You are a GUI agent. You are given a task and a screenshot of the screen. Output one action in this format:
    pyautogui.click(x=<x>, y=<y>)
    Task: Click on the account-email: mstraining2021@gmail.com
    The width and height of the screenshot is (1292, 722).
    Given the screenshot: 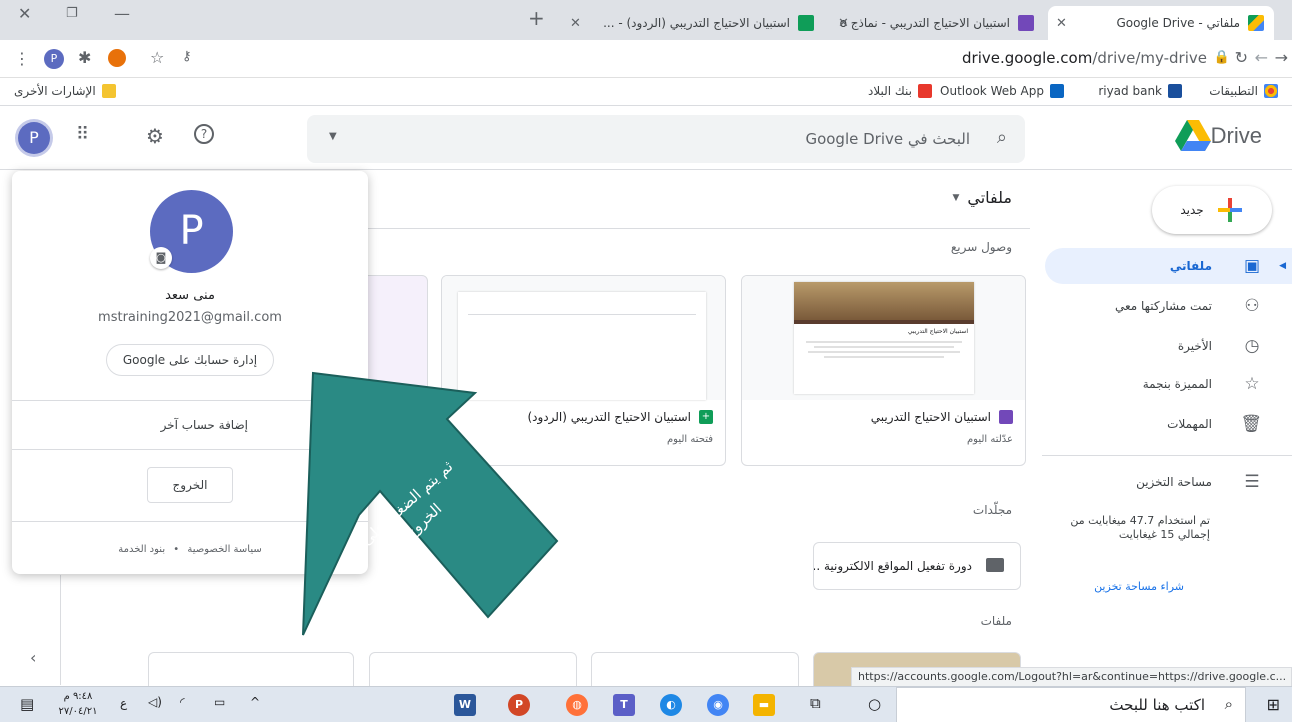 What is the action you would take?
    pyautogui.click(x=190, y=317)
    